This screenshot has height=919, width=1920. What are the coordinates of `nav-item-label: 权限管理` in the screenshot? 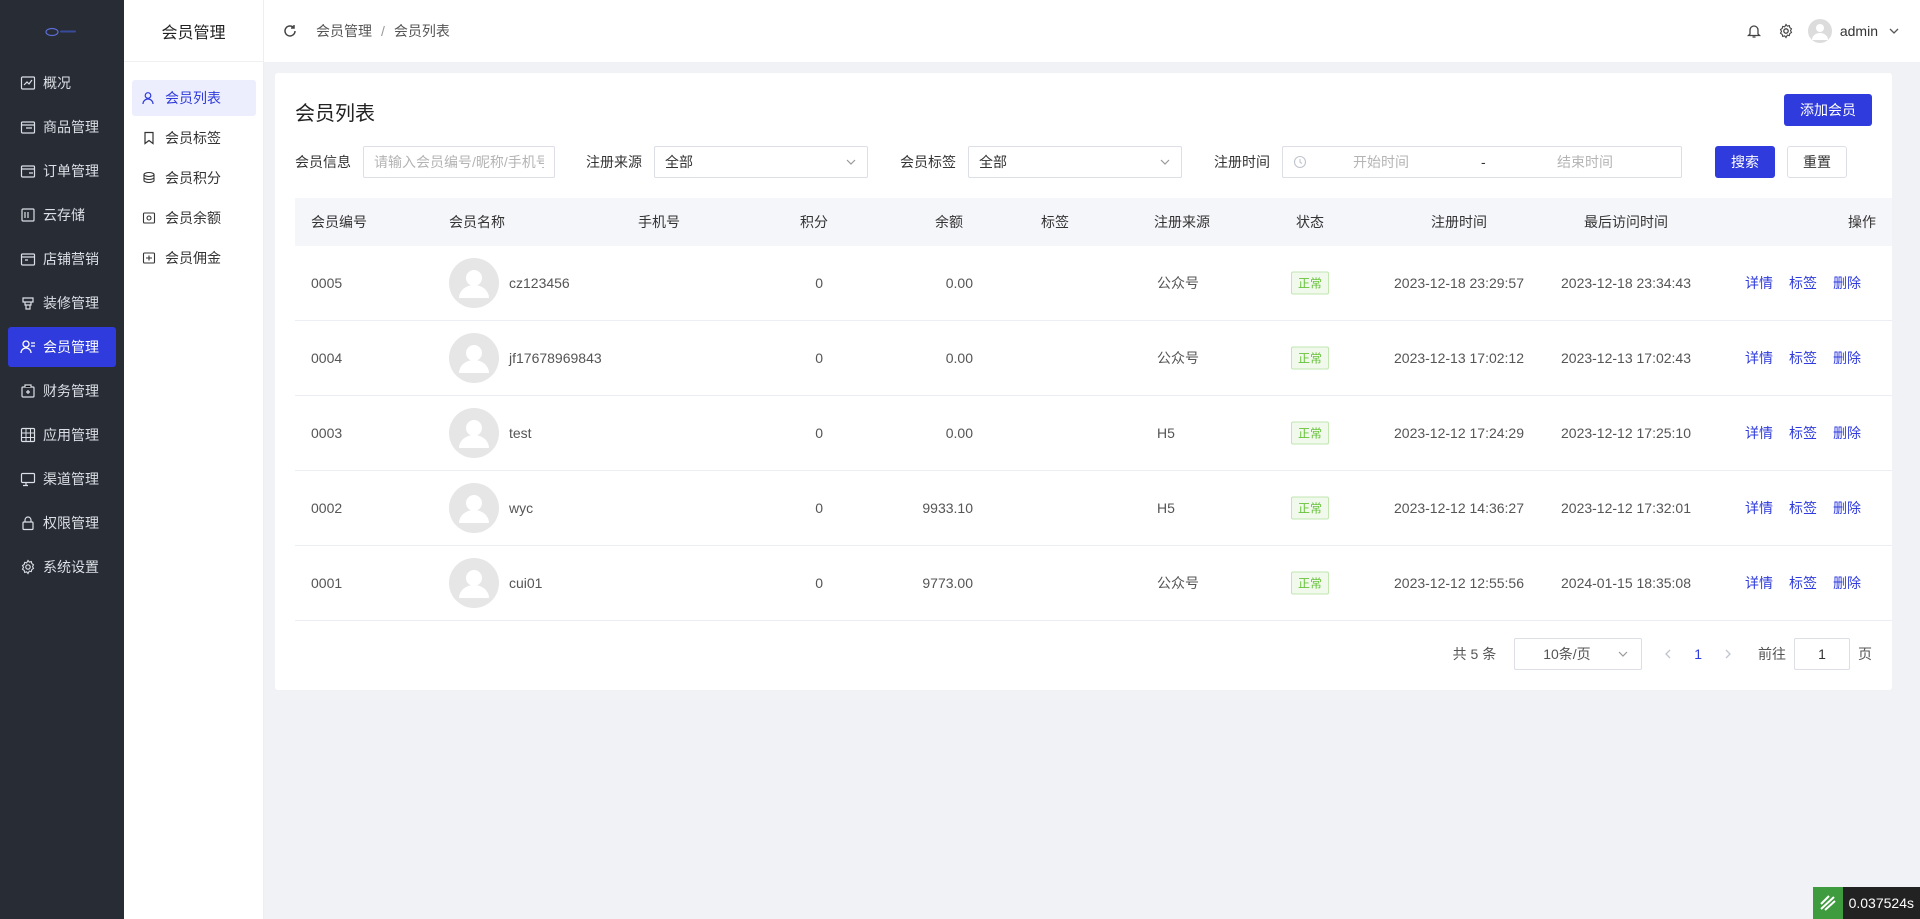 It's located at (71, 523).